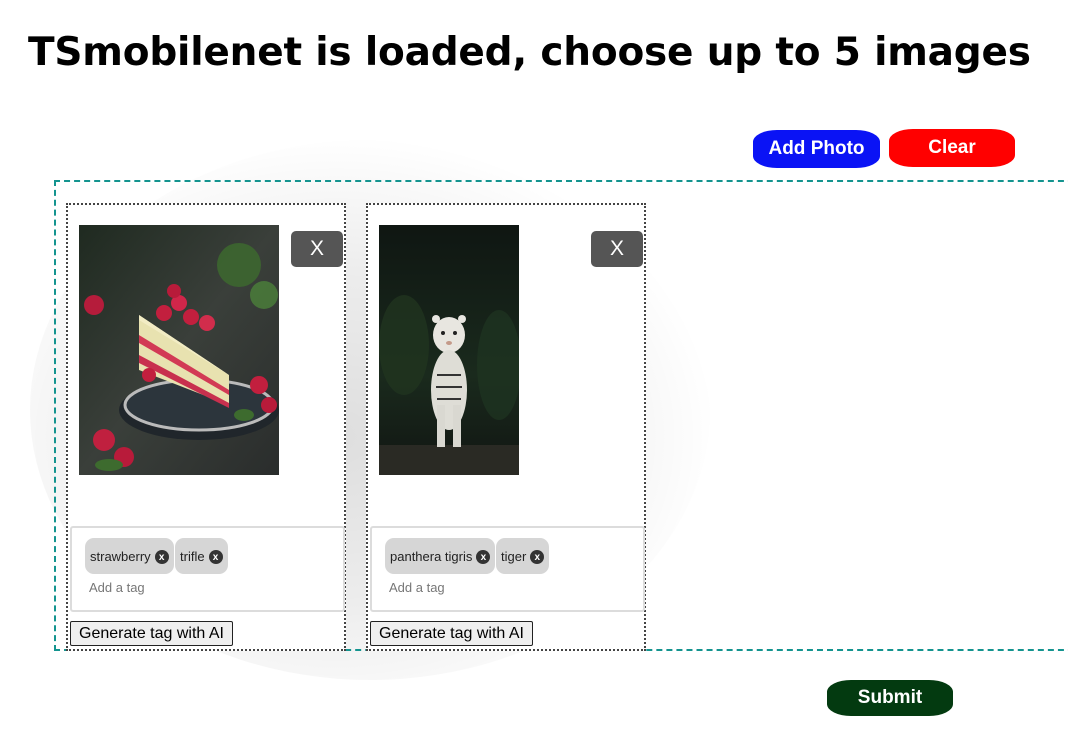 This screenshot has height=737, width=1068. I want to click on tag-chip-label: trifle, so click(192, 556).